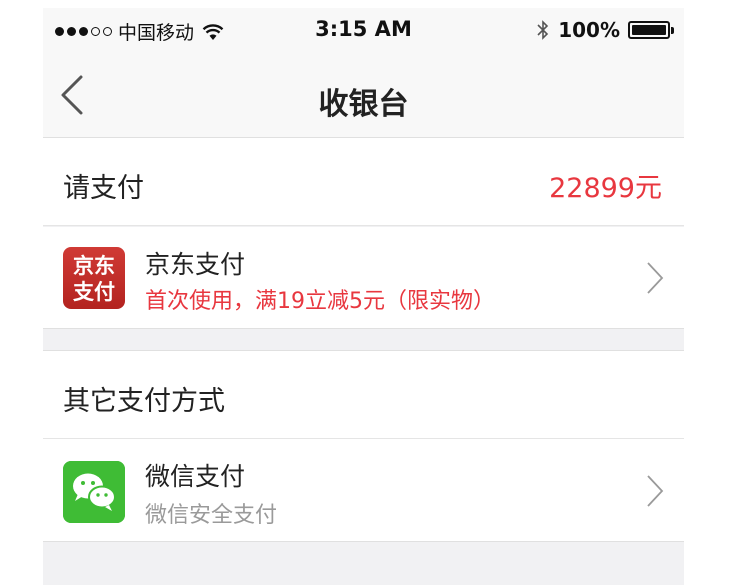  I want to click on navigation-bar: 收银台, so click(363, 95).